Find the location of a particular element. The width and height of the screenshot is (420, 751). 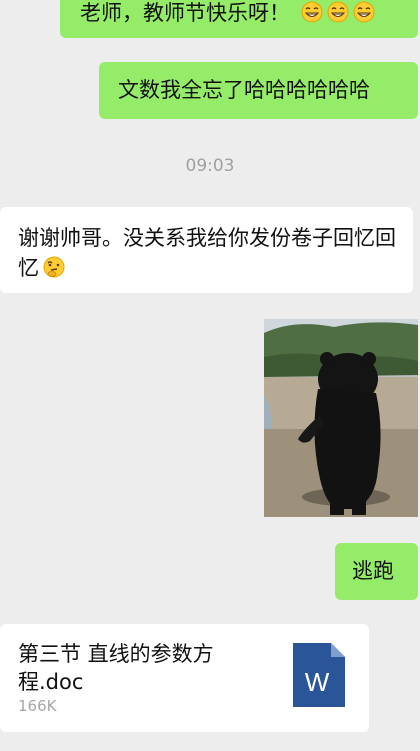

file-name: 第三节 直线的参数方程.doc is located at coordinates (116, 668).